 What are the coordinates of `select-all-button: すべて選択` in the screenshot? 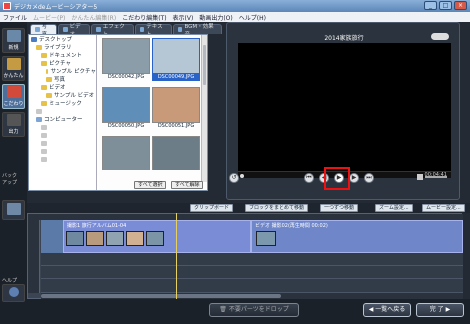 It's located at (150, 185).